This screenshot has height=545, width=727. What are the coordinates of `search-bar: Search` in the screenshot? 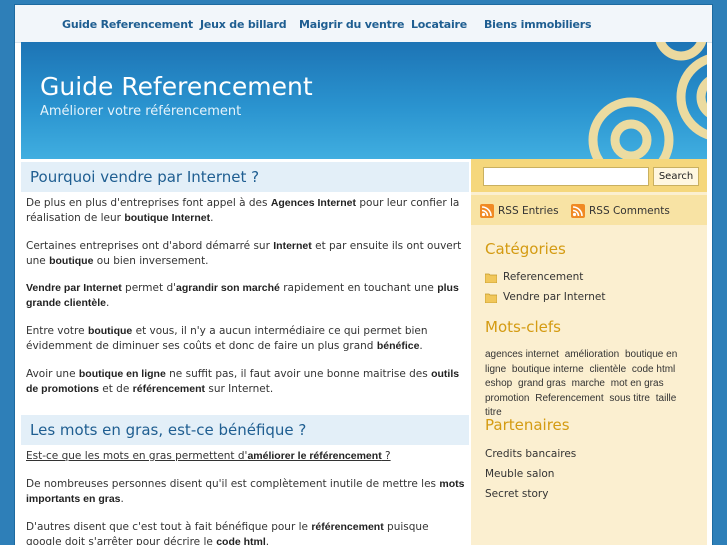 It's located at (589, 175).